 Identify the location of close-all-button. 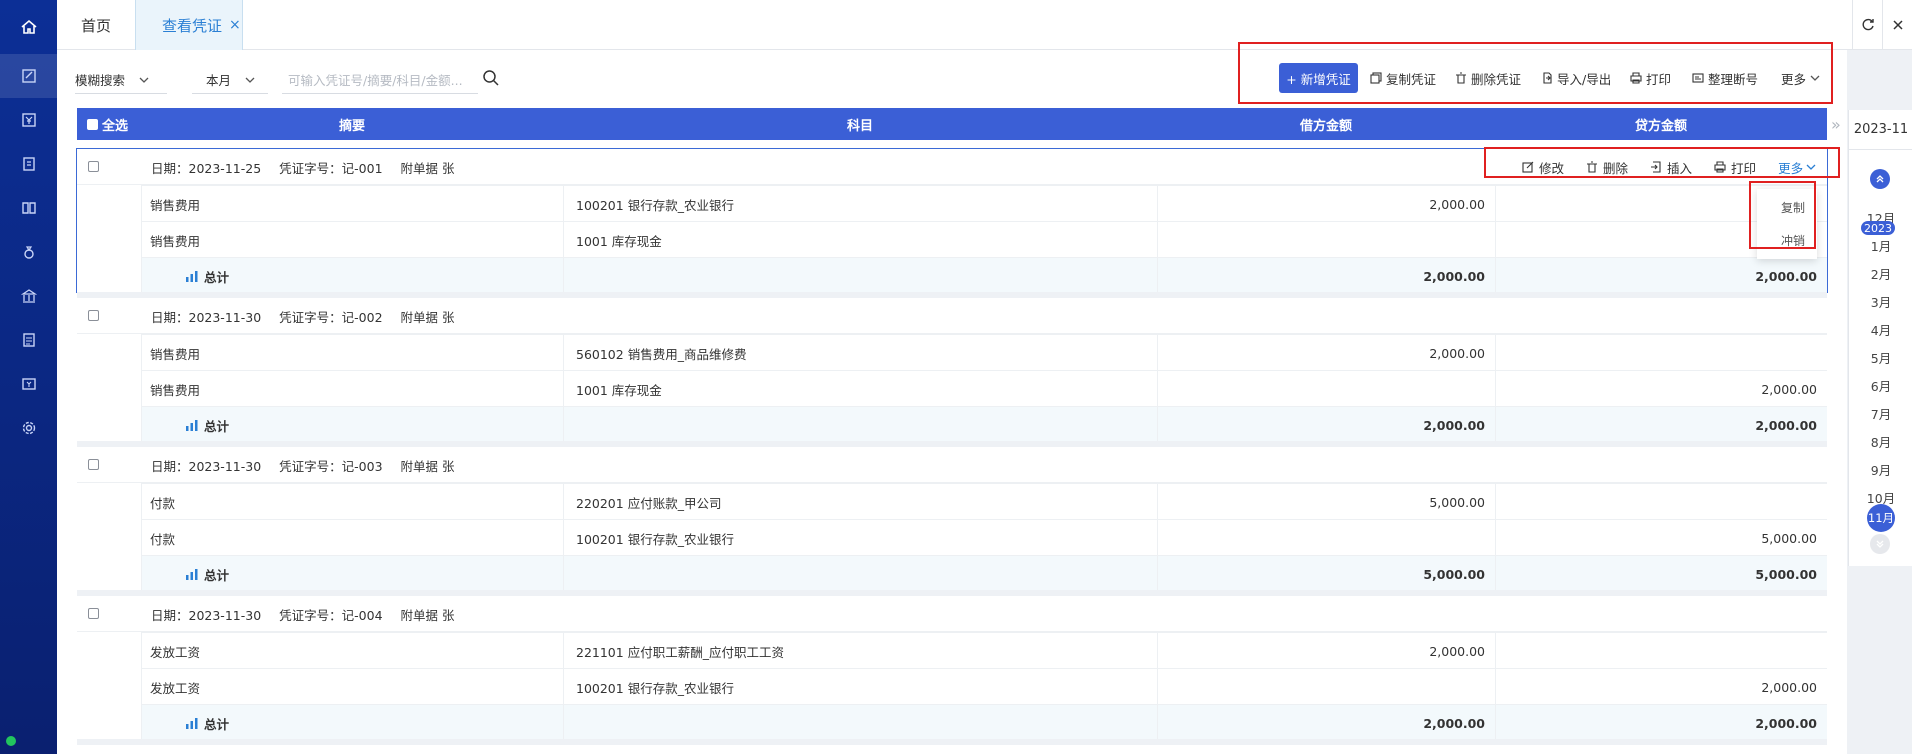
(1897, 25).